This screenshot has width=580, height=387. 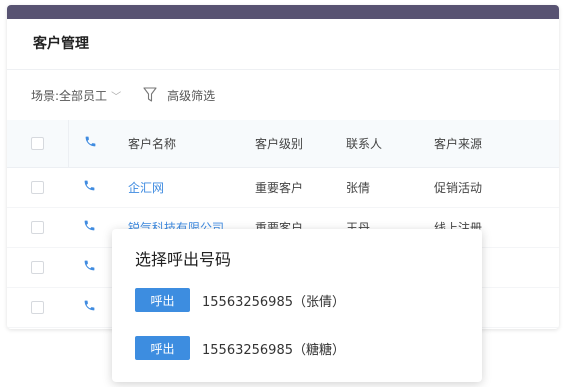 What do you see at coordinates (273, 302) in the screenshot?
I see `call-number: 15563256985（张倩）` at bounding box center [273, 302].